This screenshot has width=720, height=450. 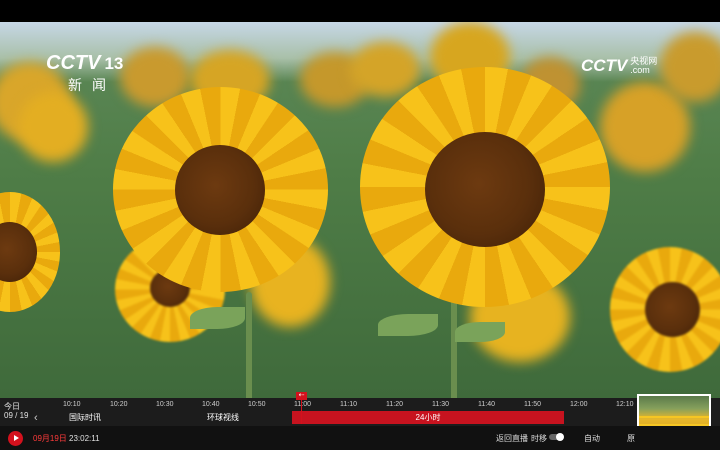 I want to click on time-tick: 12:10, so click(x=625, y=404).